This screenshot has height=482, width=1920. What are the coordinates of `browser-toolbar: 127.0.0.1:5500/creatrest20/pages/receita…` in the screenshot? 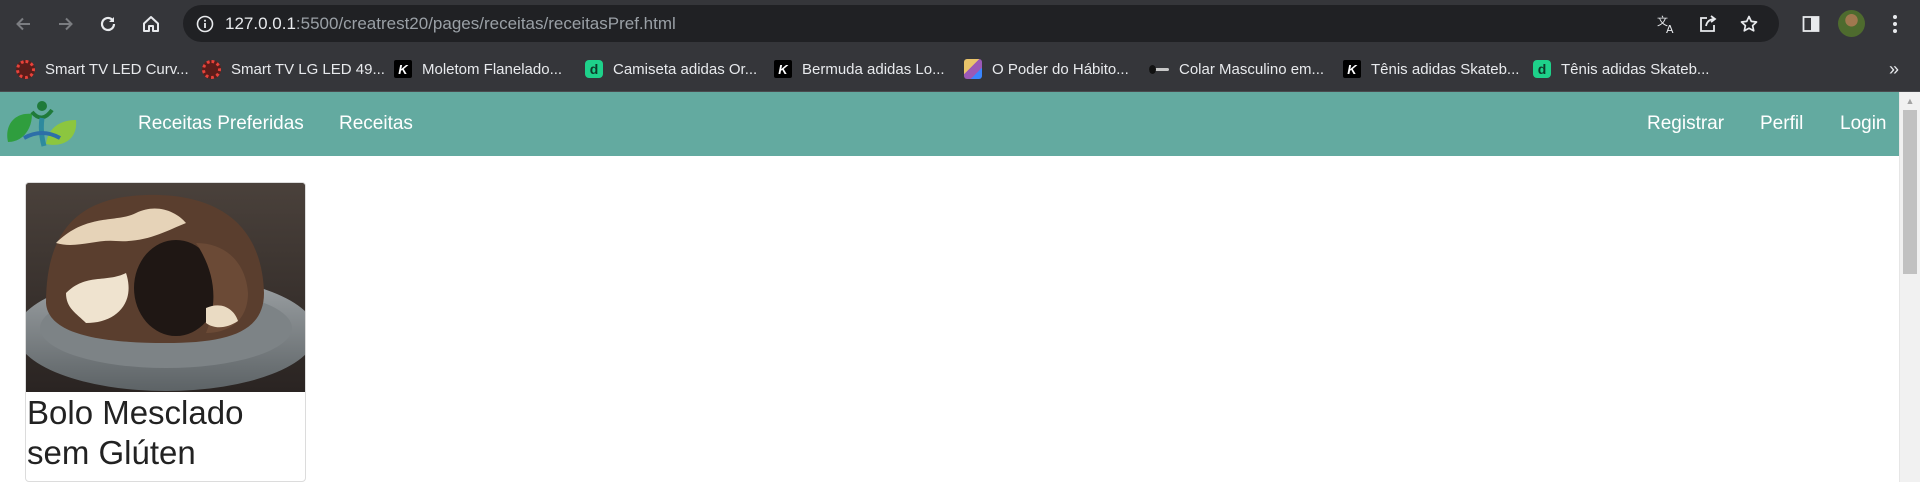 It's located at (960, 23).